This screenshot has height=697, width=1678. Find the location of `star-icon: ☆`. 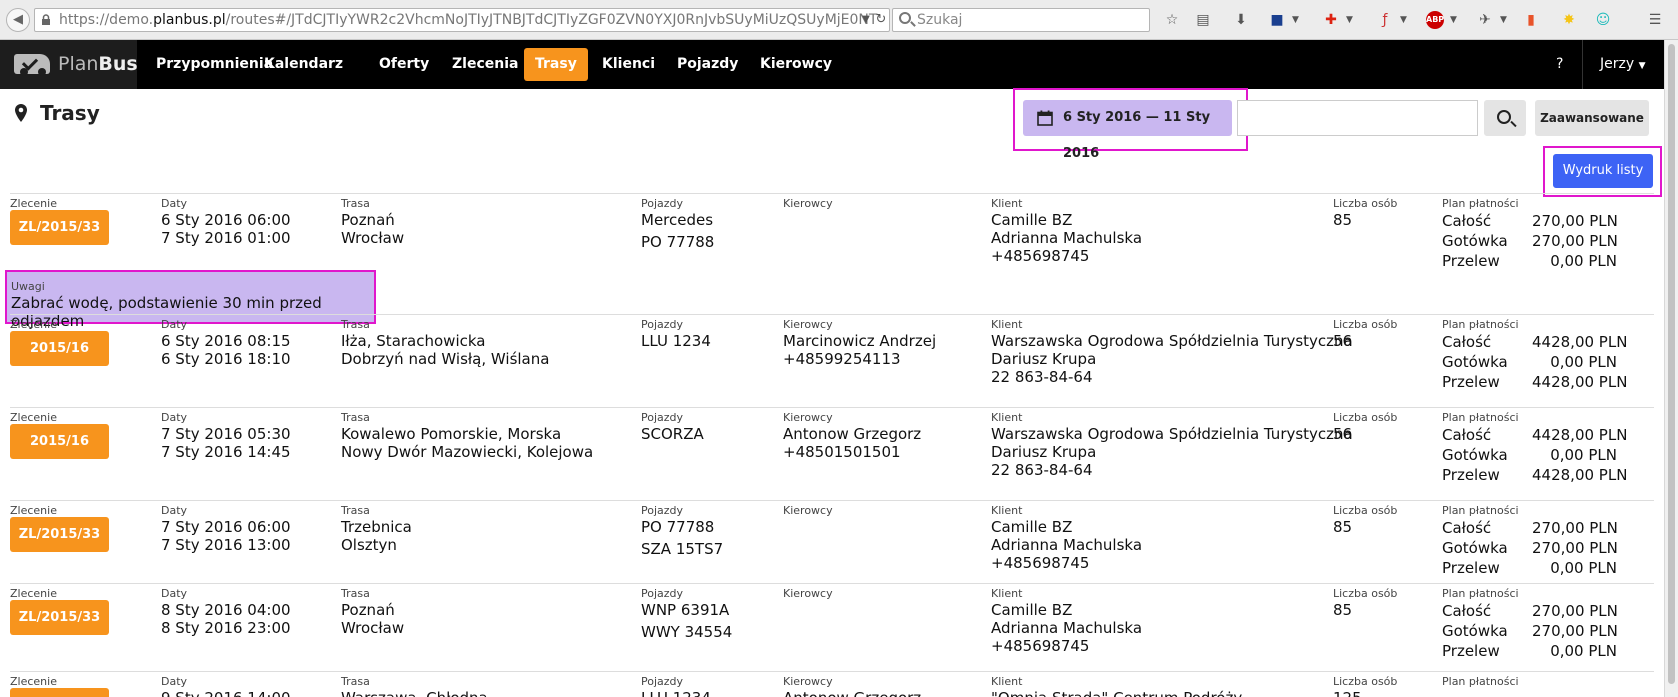

star-icon: ☆ is located at coordinates (1172, 20).